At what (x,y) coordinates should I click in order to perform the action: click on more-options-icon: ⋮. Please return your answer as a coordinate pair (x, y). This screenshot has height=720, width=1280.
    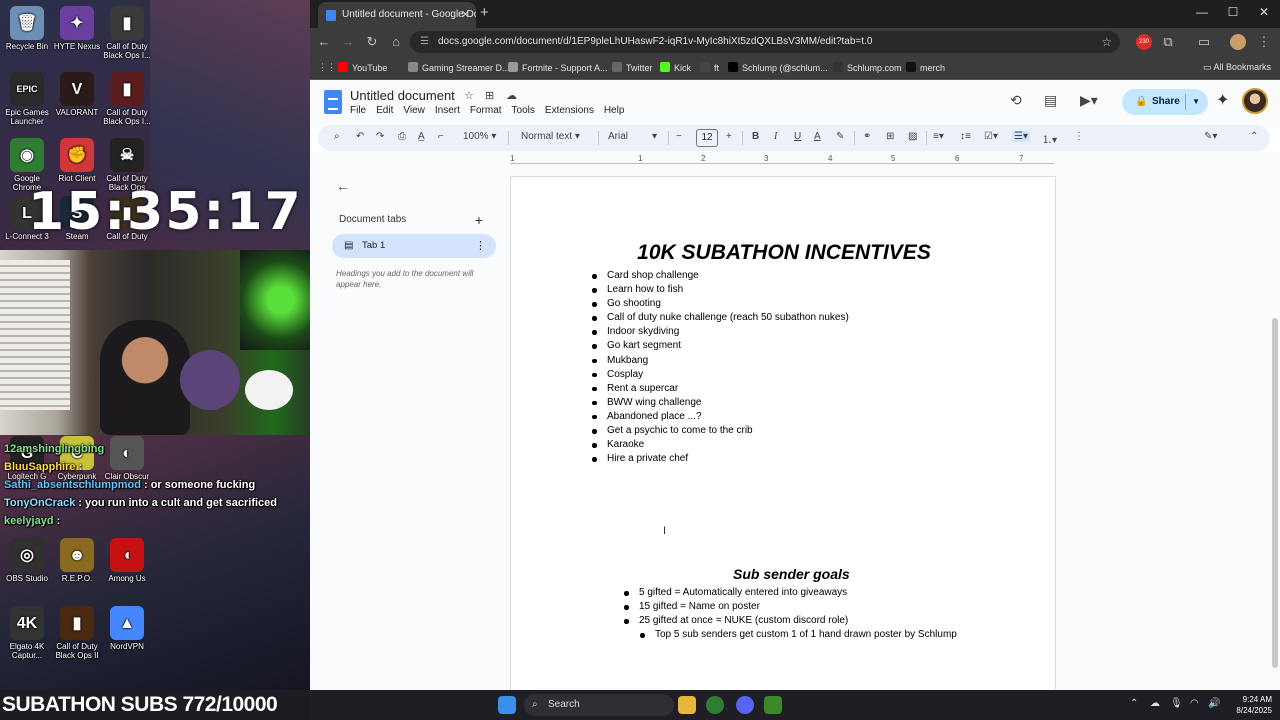
    Looking at the image, I should click on (1079, 136).